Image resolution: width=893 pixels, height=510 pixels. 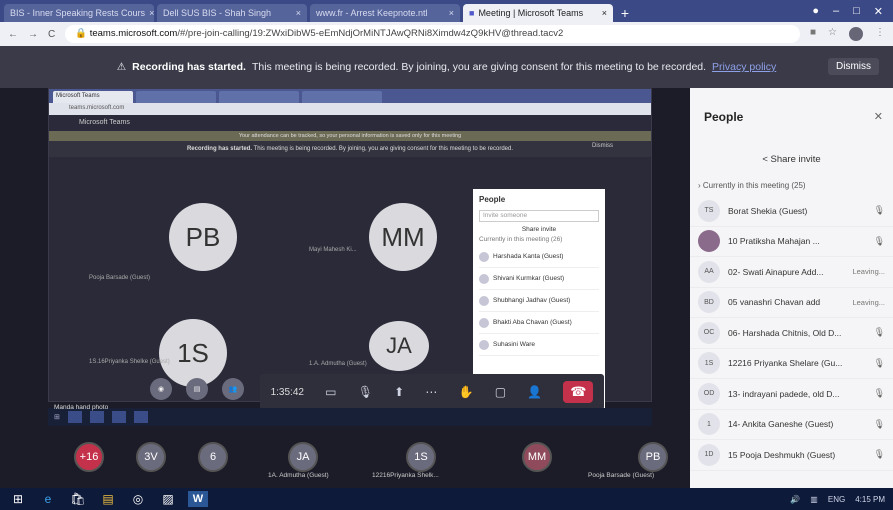 What do you see at coordinates (13, 34) in the screenshot?
I see `back-icon: ←` at bounding box center [13, 34].